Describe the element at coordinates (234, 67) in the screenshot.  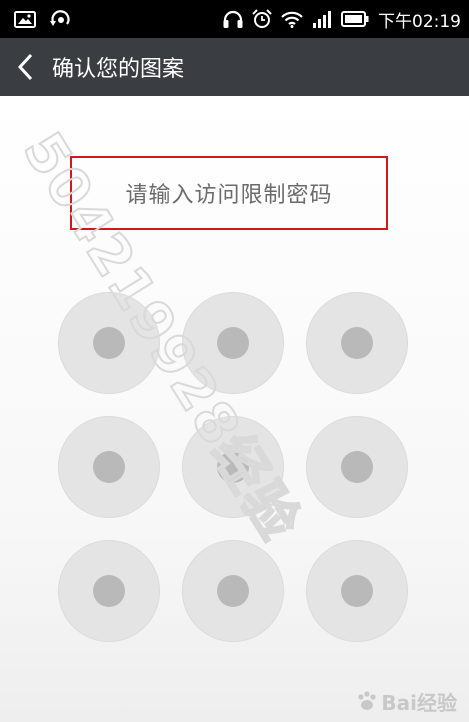
I see `title-bar: 确认您的图案` at that location.